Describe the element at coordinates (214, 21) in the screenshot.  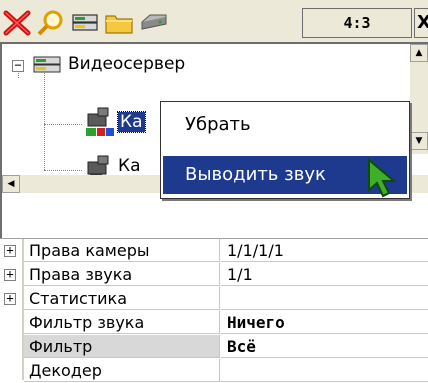
I see `toolbar: 4:3 X` at that location.